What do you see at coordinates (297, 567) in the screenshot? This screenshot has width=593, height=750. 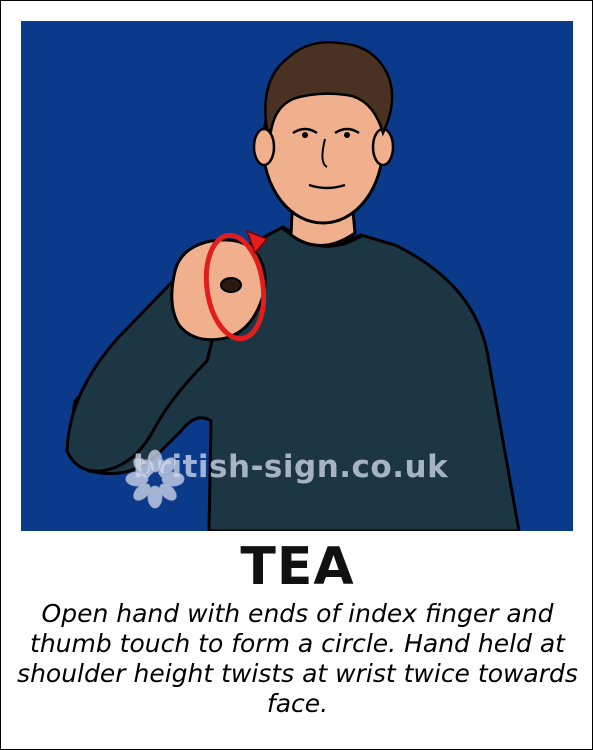 I see `sign-word-title: TEA` at bounding box center [297, 567].